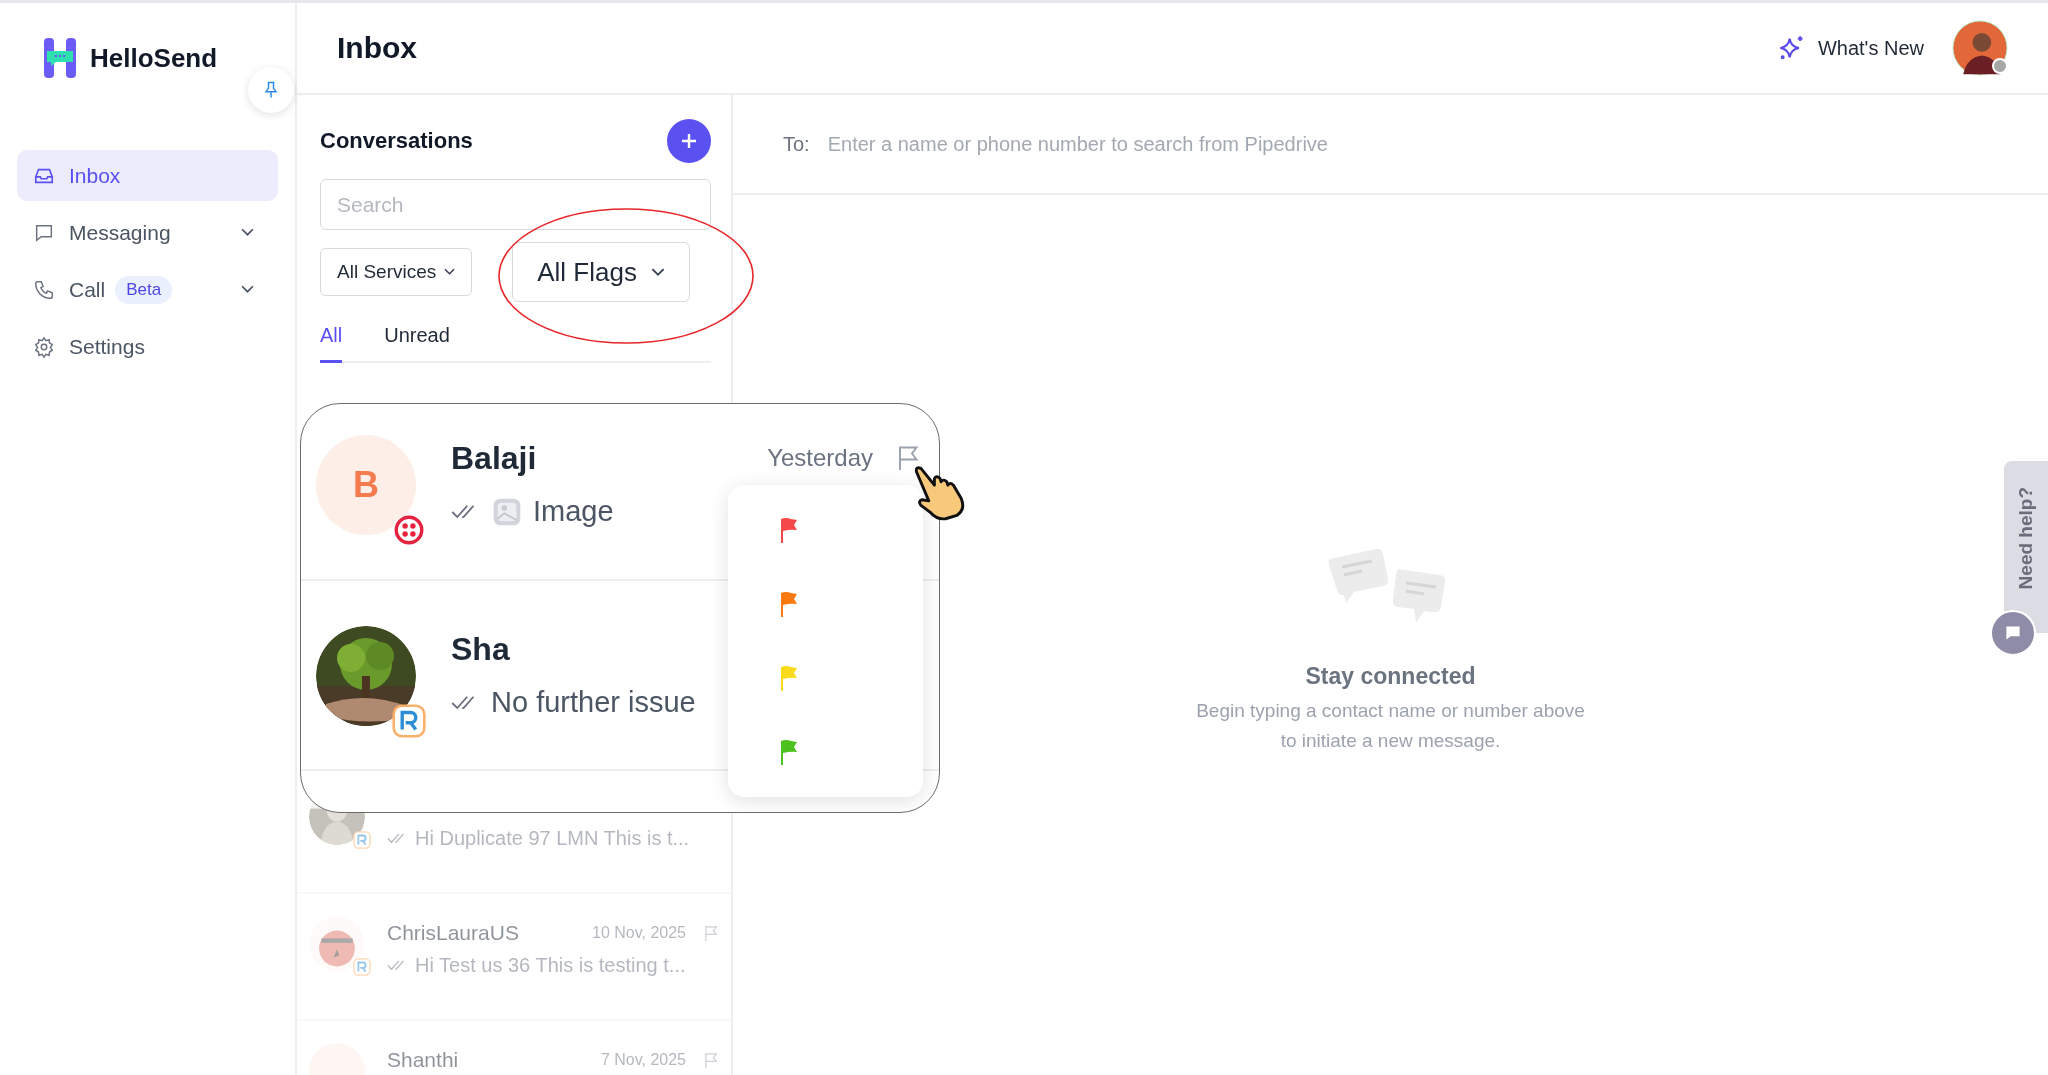 This screenshot has height=1075, width=2048. What do you see at coordinates (515, 204) in the screenshot?
I see `search-field: Search` at bounding box center [515, 204].